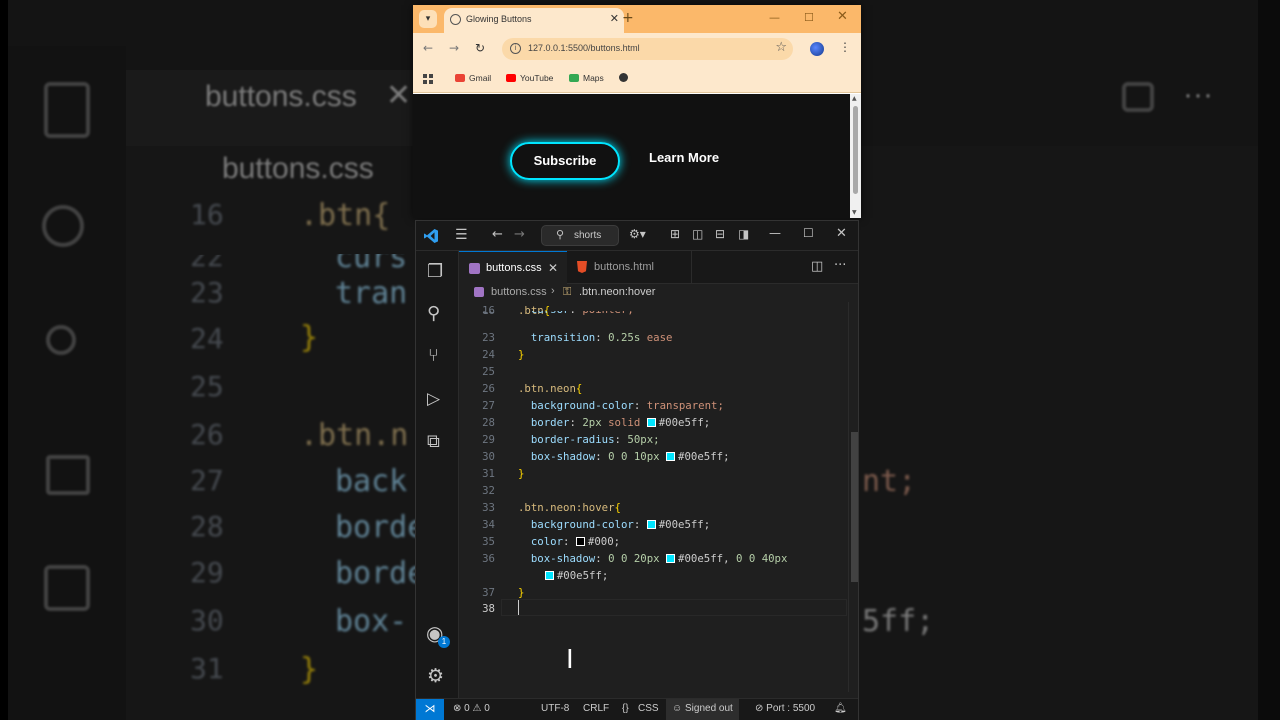 This screenshot has height=720, width=1280. I want to click on editor-scrollbar, so click(853, 497).